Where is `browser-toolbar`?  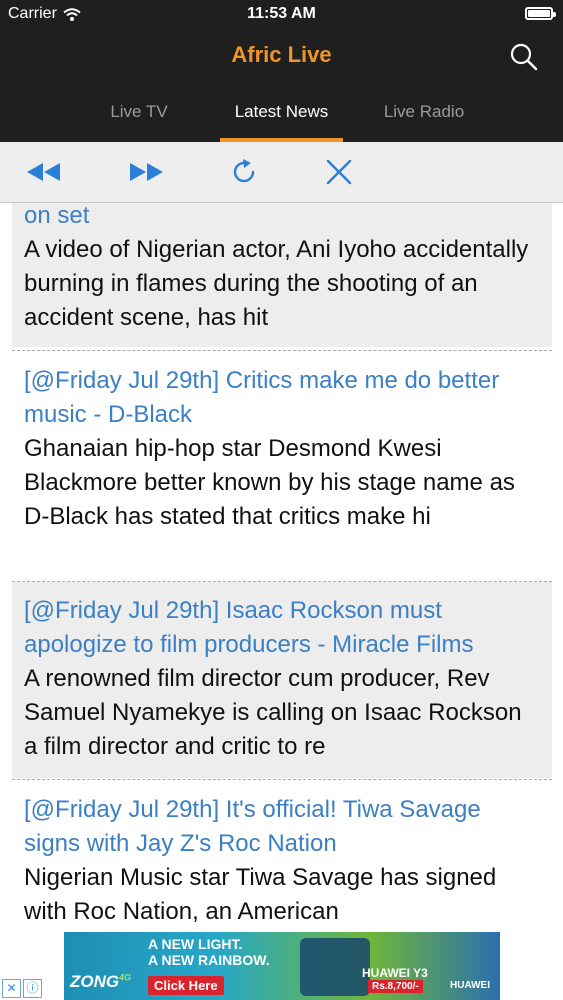
browser-toolbar is located at coordinates (281, 172).